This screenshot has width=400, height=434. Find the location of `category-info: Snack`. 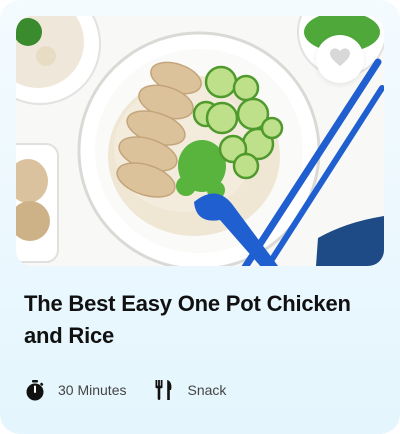

category-info: Snack is located at coordinates (189, 390).